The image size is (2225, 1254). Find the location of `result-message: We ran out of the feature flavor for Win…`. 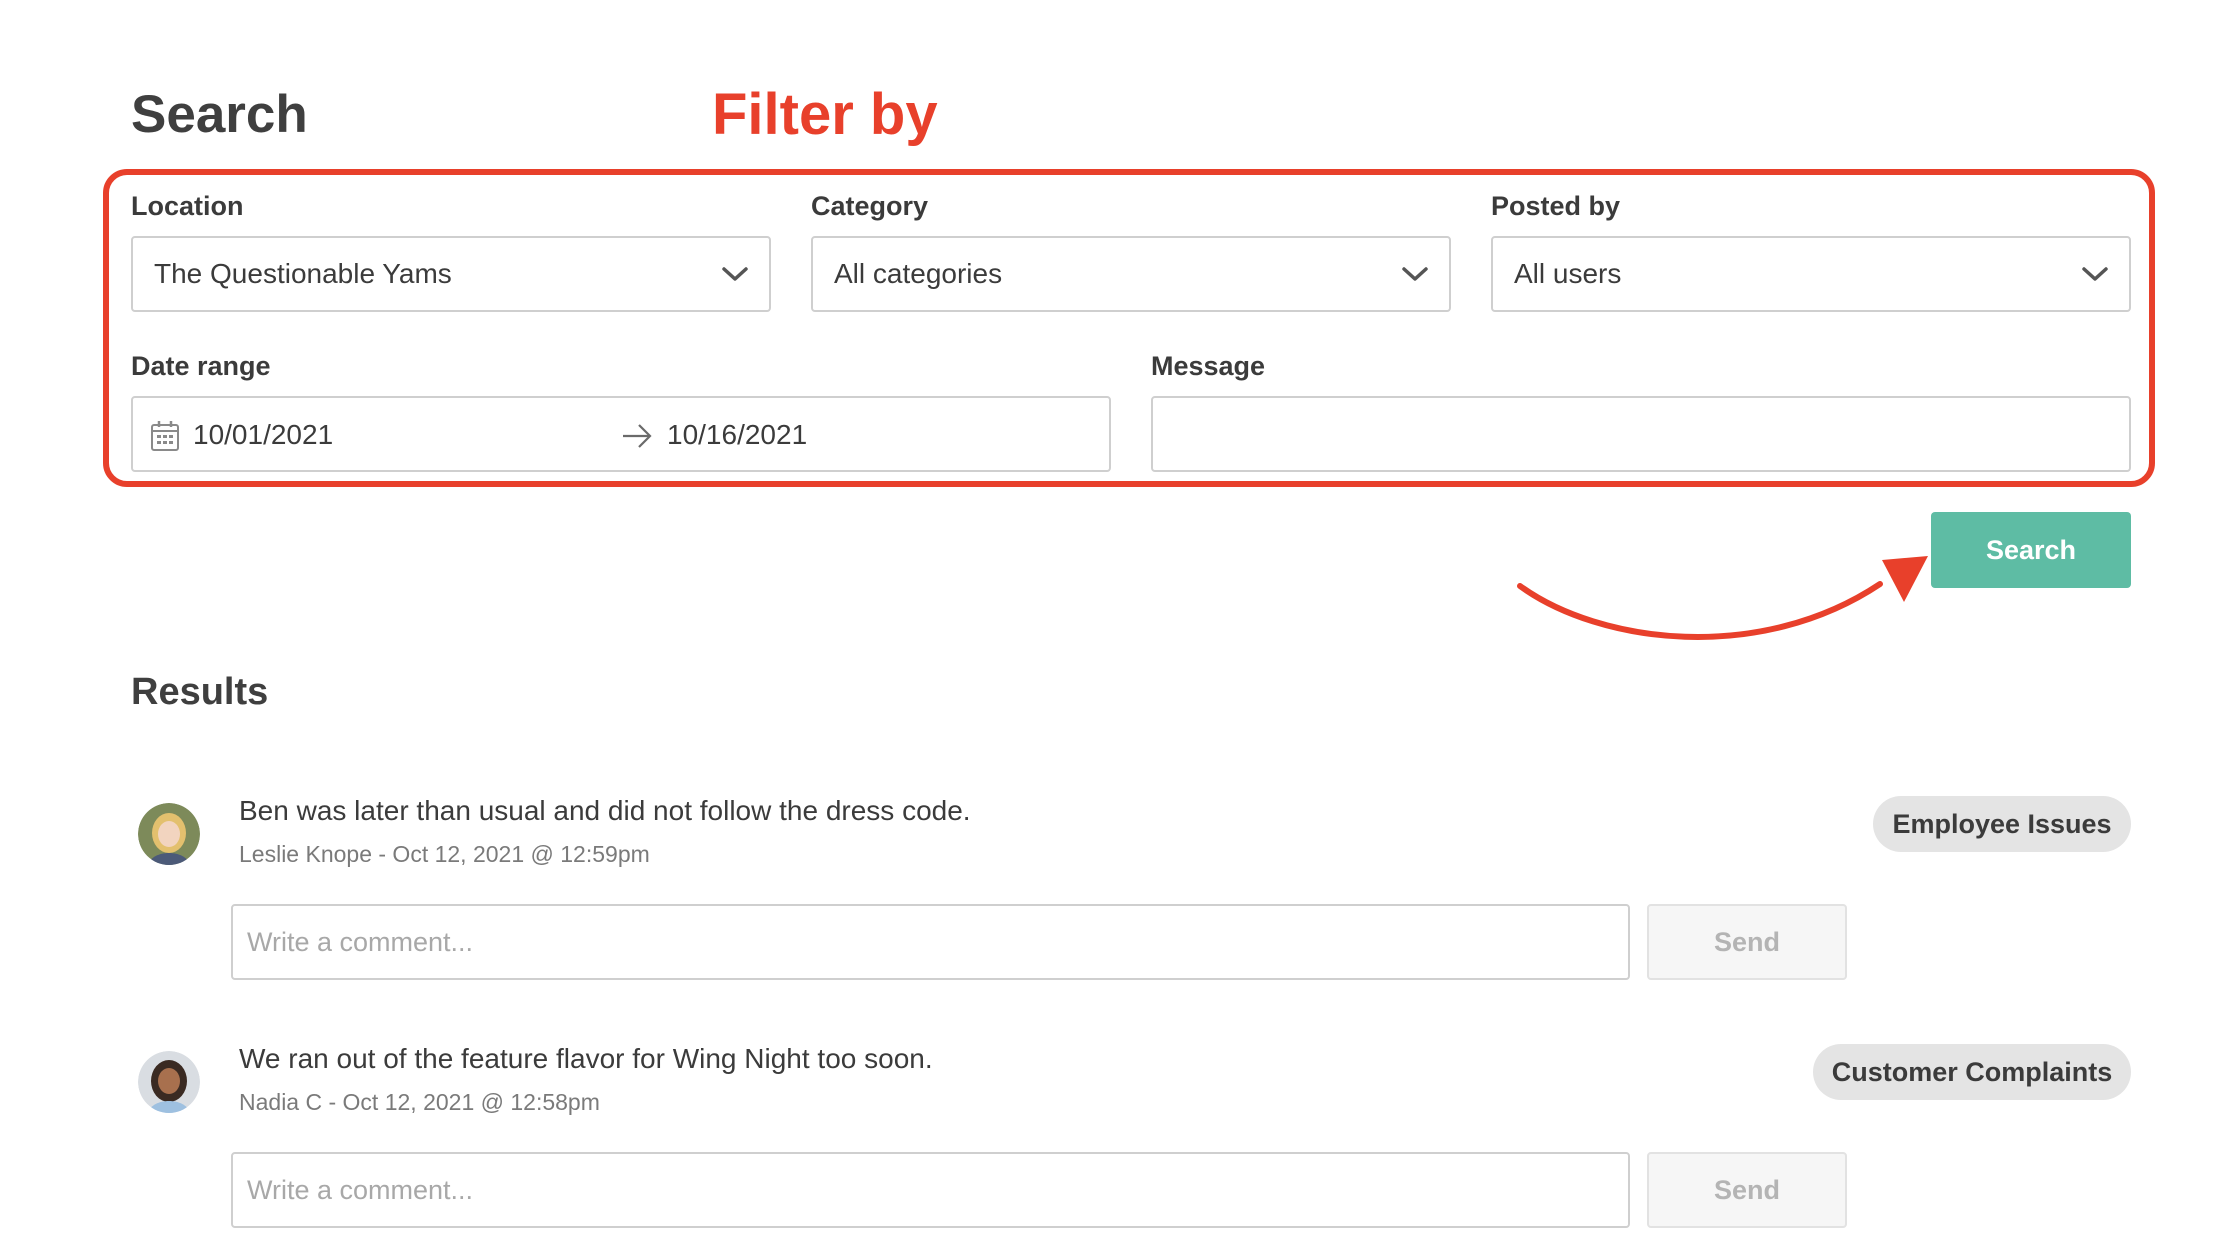

result-message: We ran out of the feature flavor for Win… is located at coordinates (586, 1058).